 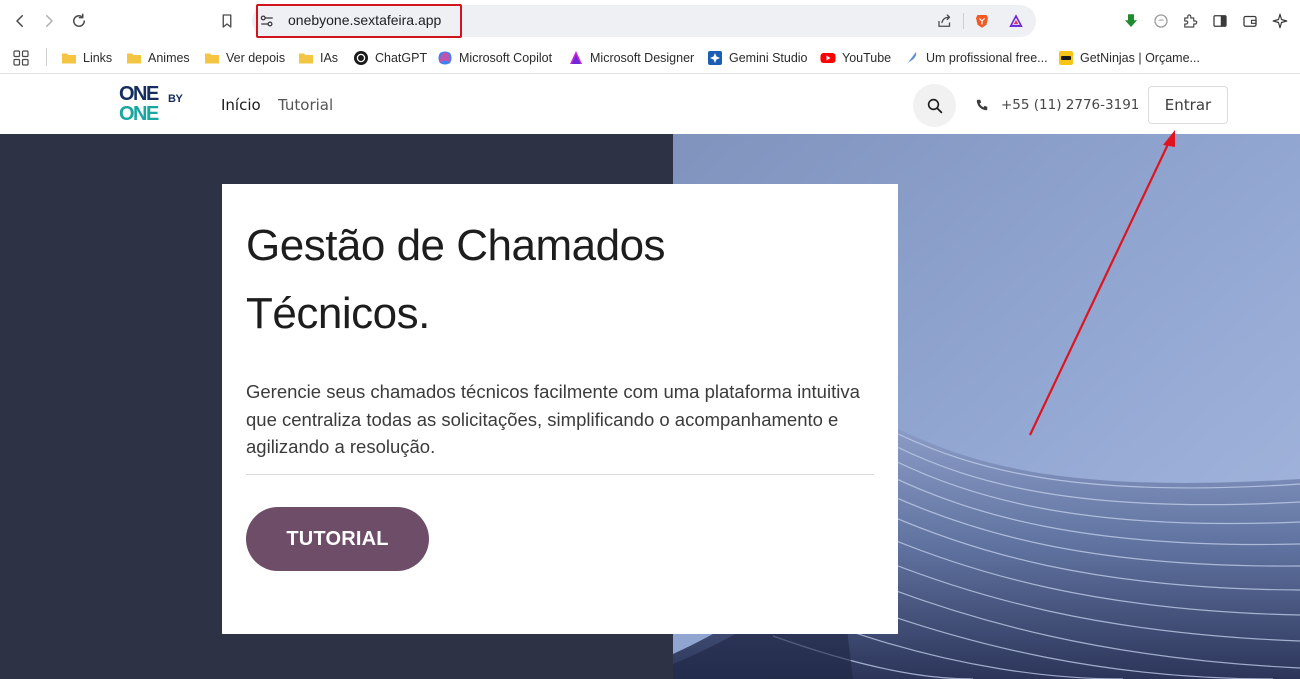 I want to click on bookmark-ias: IAs, so click(x=318, y=58).